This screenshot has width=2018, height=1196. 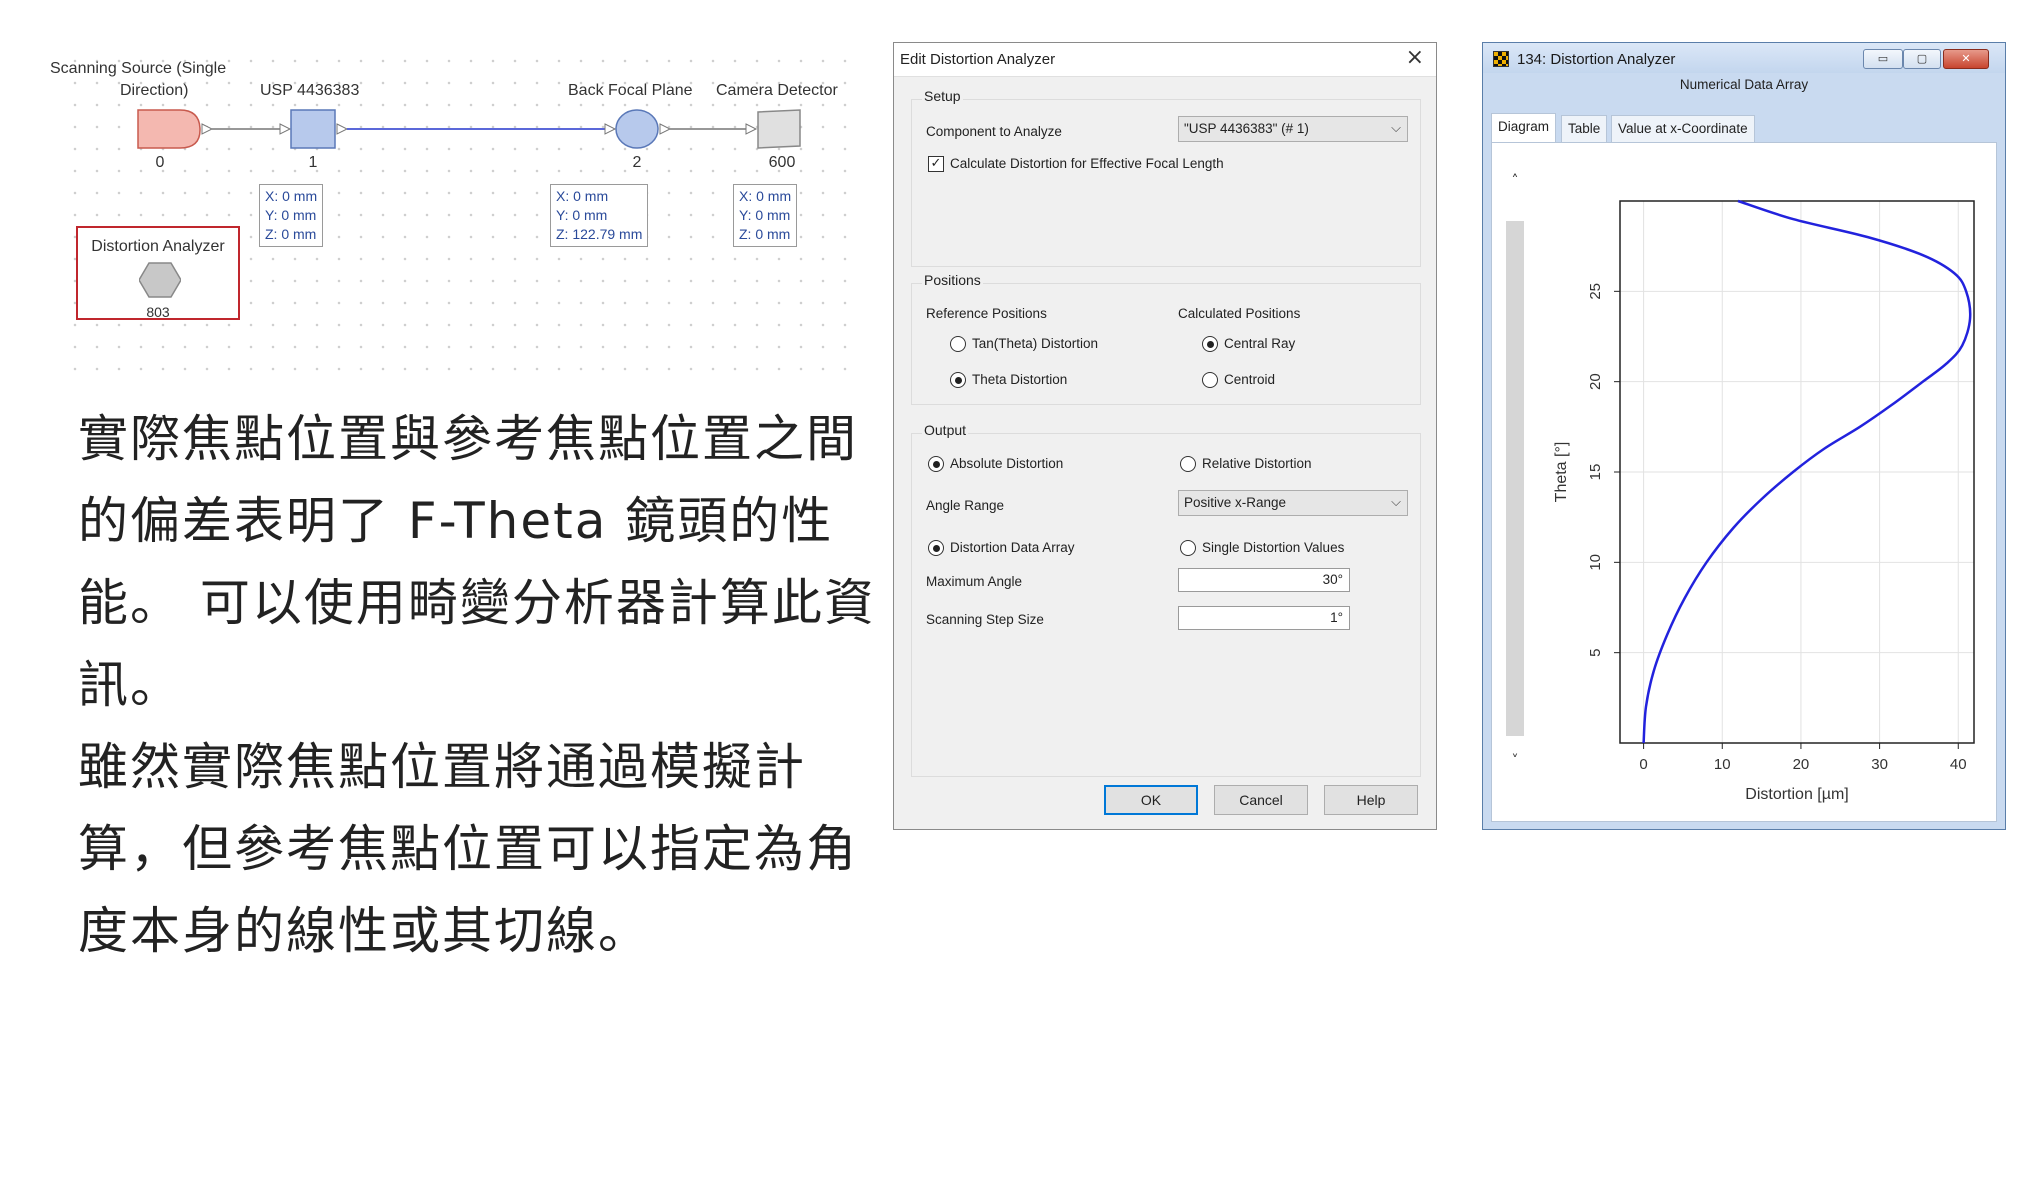 What do you see at coordinates (1273, 547) in the screenshot?
I see `single-values-label: Single Distortion Values` at bounding box center [1273, 547].